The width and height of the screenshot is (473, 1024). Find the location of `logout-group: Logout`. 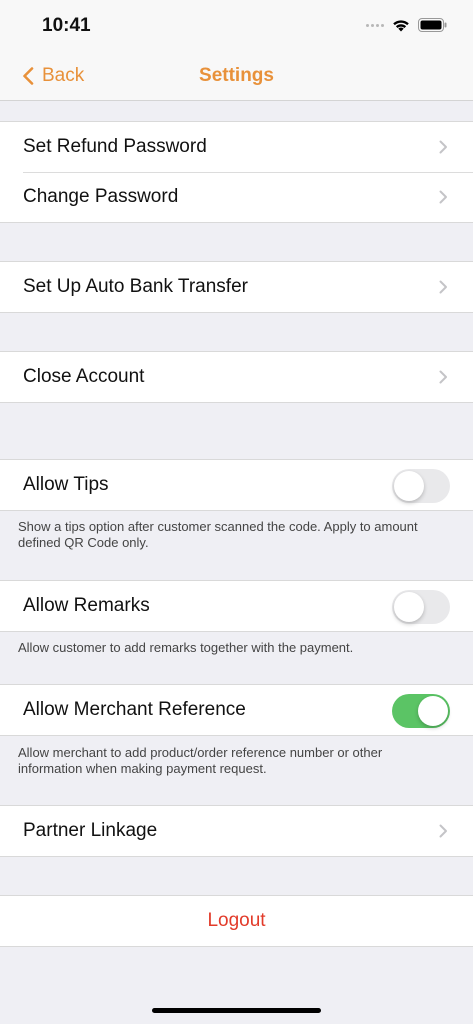

logout-group: Logout is located at coordinates (236, 921).